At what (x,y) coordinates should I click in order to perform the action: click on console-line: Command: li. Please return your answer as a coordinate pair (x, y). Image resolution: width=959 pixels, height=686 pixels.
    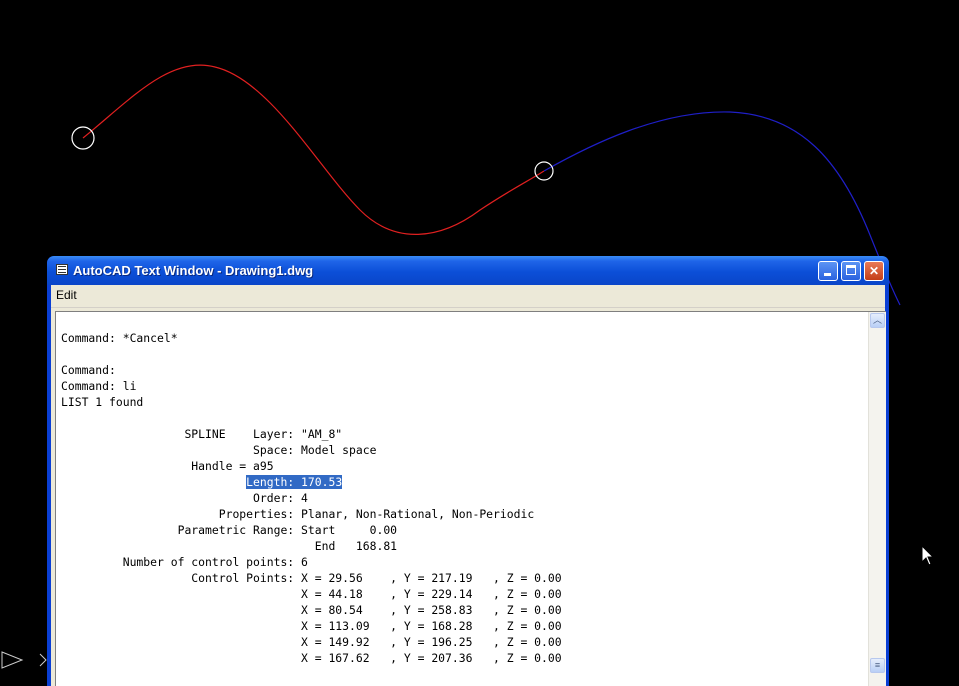
    Looking at the image, I should click on (99, 386).